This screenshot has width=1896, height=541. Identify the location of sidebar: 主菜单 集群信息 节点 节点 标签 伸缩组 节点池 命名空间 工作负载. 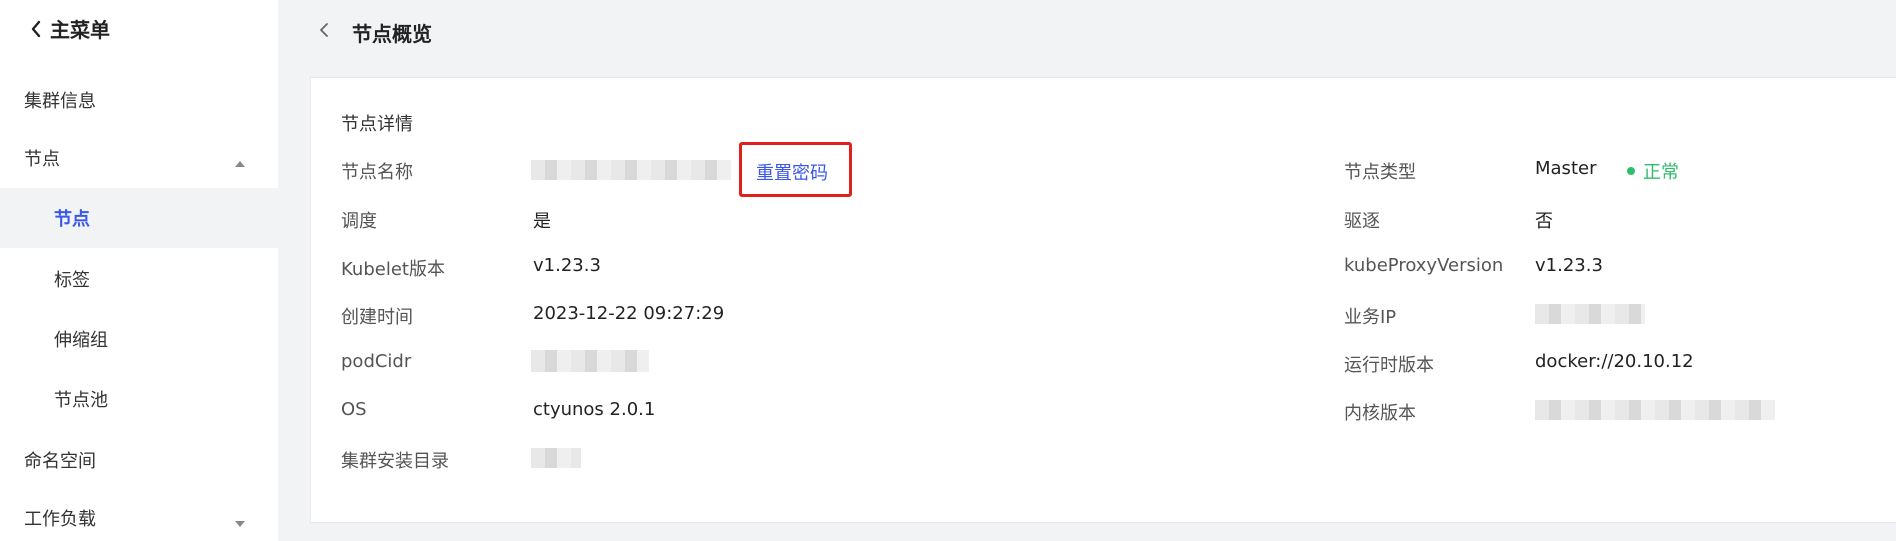
(139, 270).